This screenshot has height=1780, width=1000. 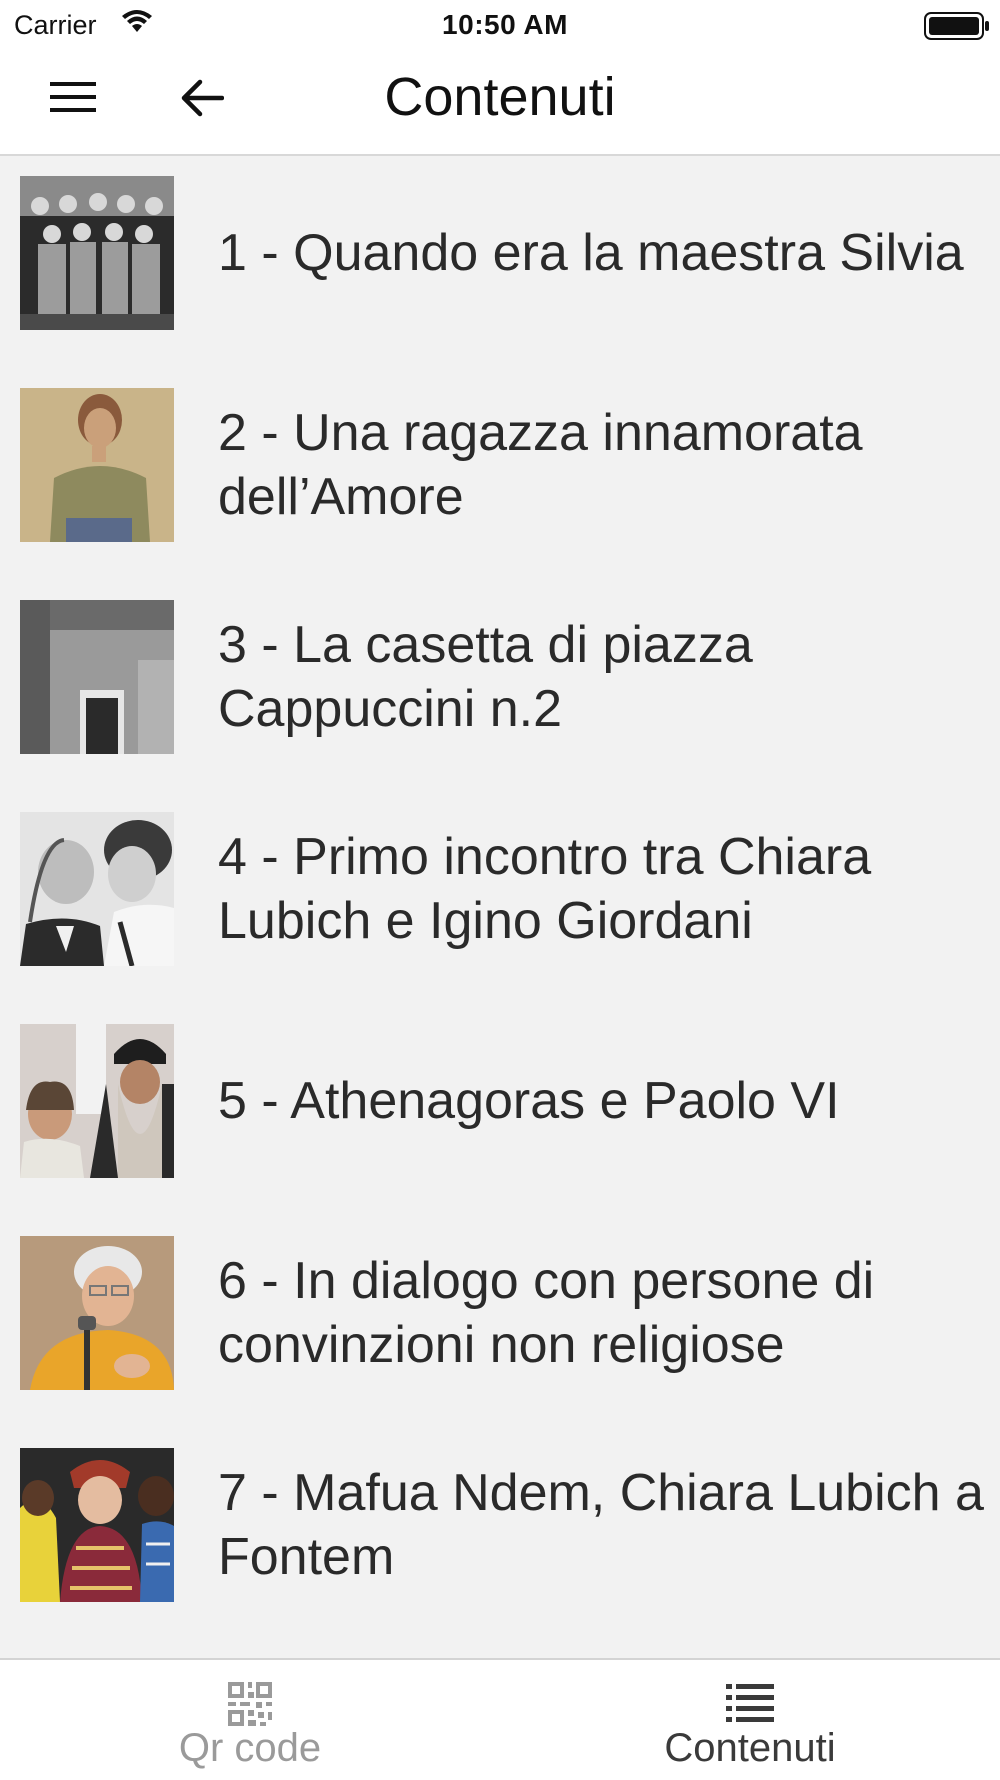 I want to click on portrait-painting-thumbnail, so click(x=97, y=465).